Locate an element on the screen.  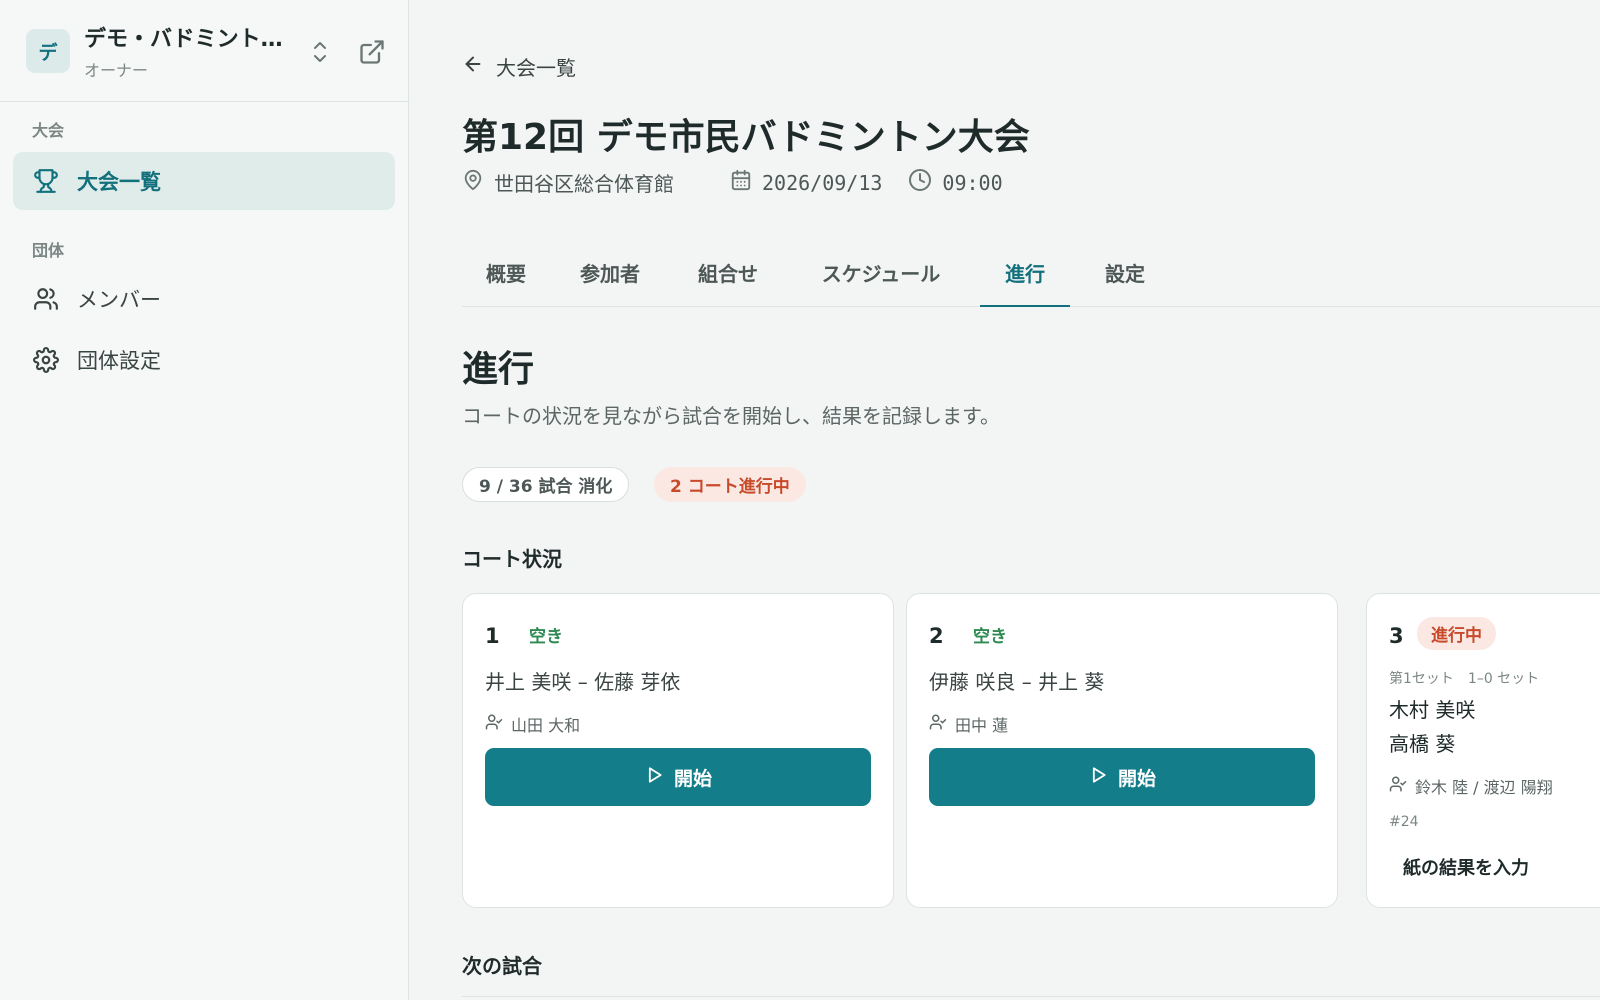
venue: 世田谷区総合体育館 is located at coordinates (568, 182).